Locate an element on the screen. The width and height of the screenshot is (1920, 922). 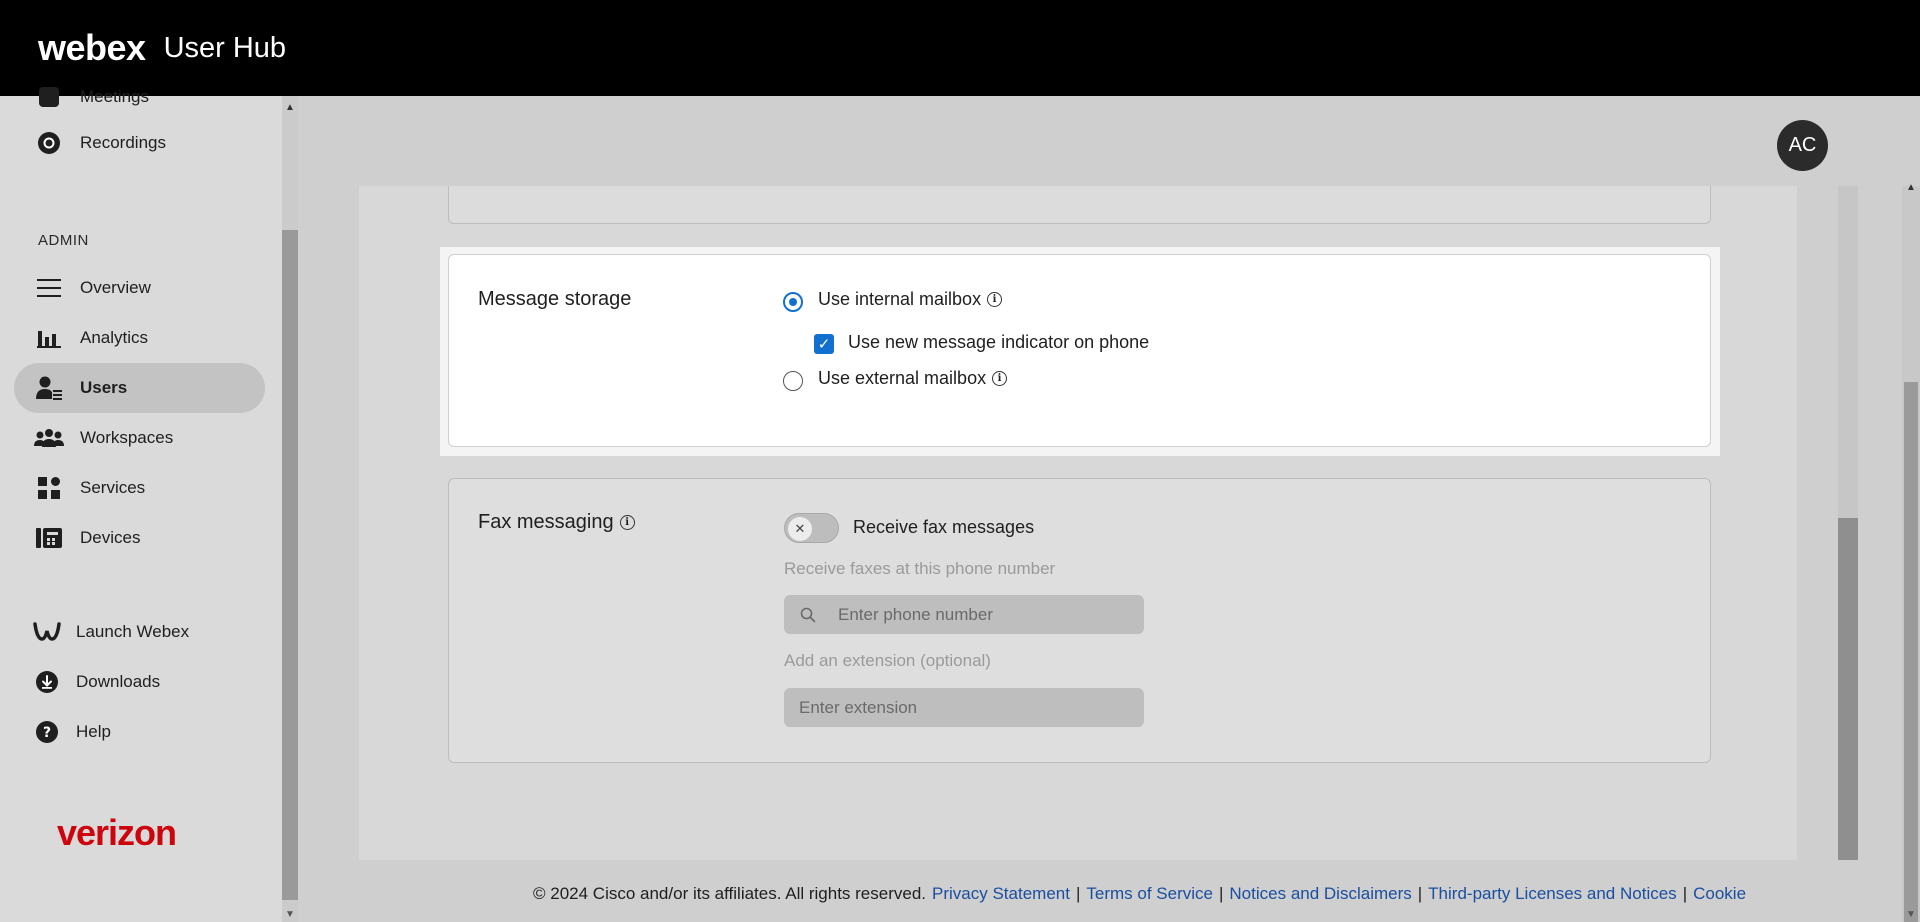
footer-link-privacy: Privacy Statement is located at coordinates (1001, 894).